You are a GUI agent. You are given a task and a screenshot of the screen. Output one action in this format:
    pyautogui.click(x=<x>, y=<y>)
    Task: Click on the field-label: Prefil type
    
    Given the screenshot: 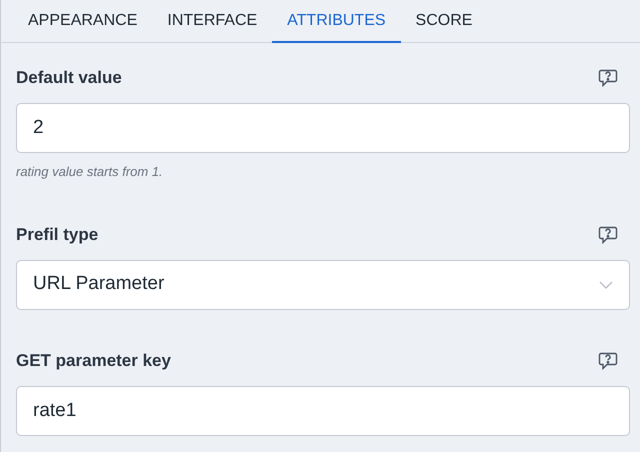 What is the action you would take?
    pyautogui.click(x=57, y=235)
    